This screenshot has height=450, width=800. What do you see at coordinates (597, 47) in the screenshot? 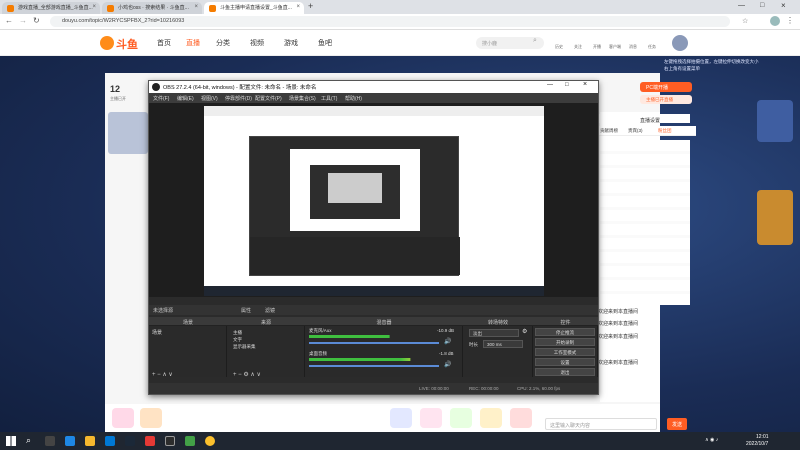
I see `top-icon-broadcast: 开播` at bounding box center [597, 47].